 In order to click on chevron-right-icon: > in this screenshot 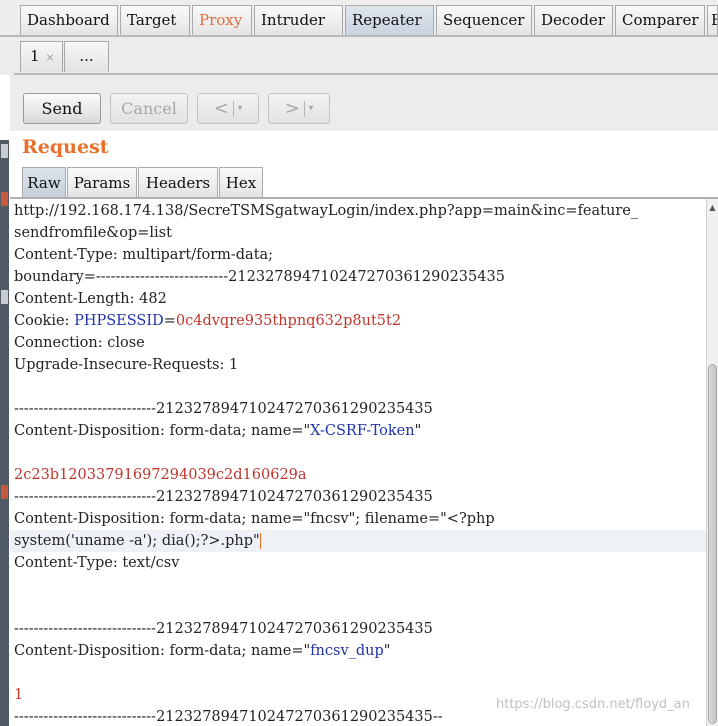, I will do `click(292, 108)`.